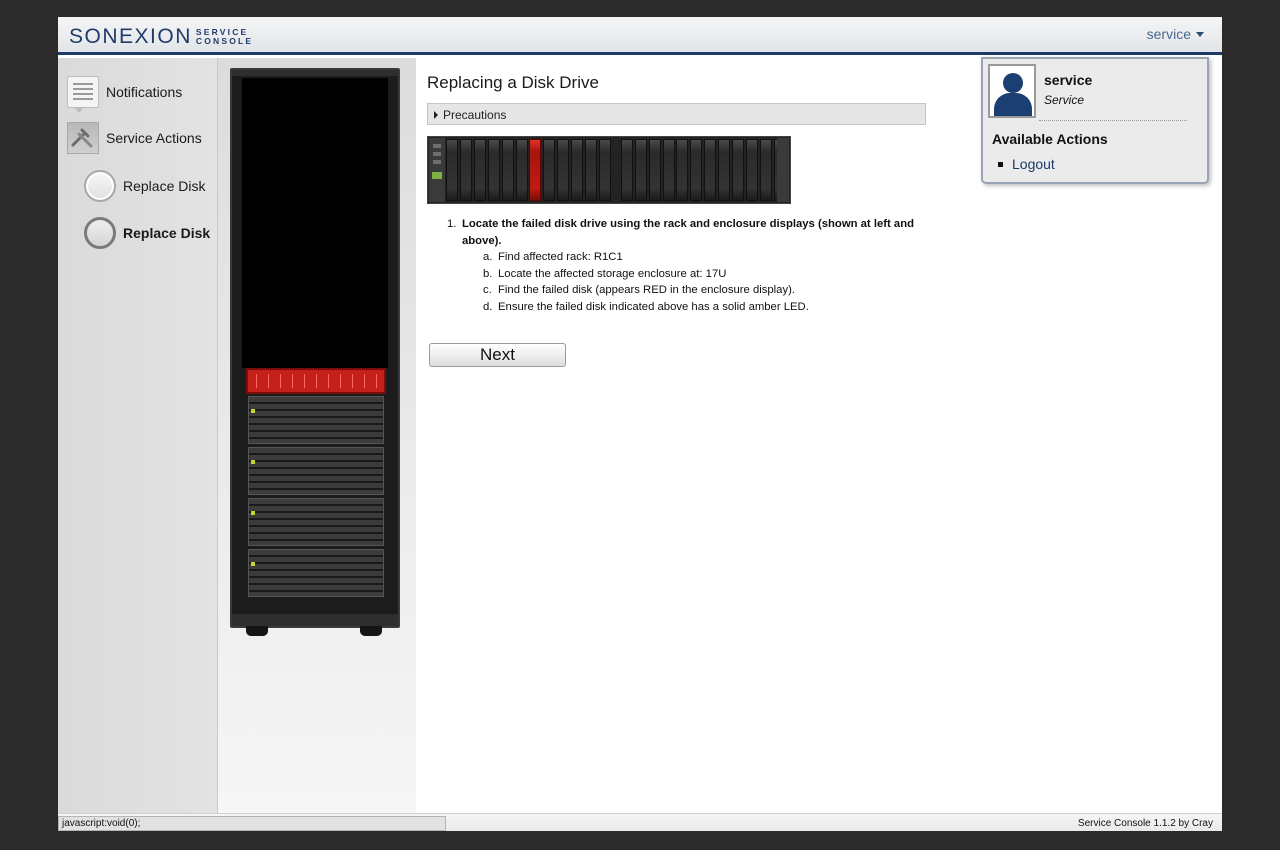  What do you see at coordinates (1000, 164) in the screenshot?
I see `bullet-icon` at bounding box center [1000, 164].